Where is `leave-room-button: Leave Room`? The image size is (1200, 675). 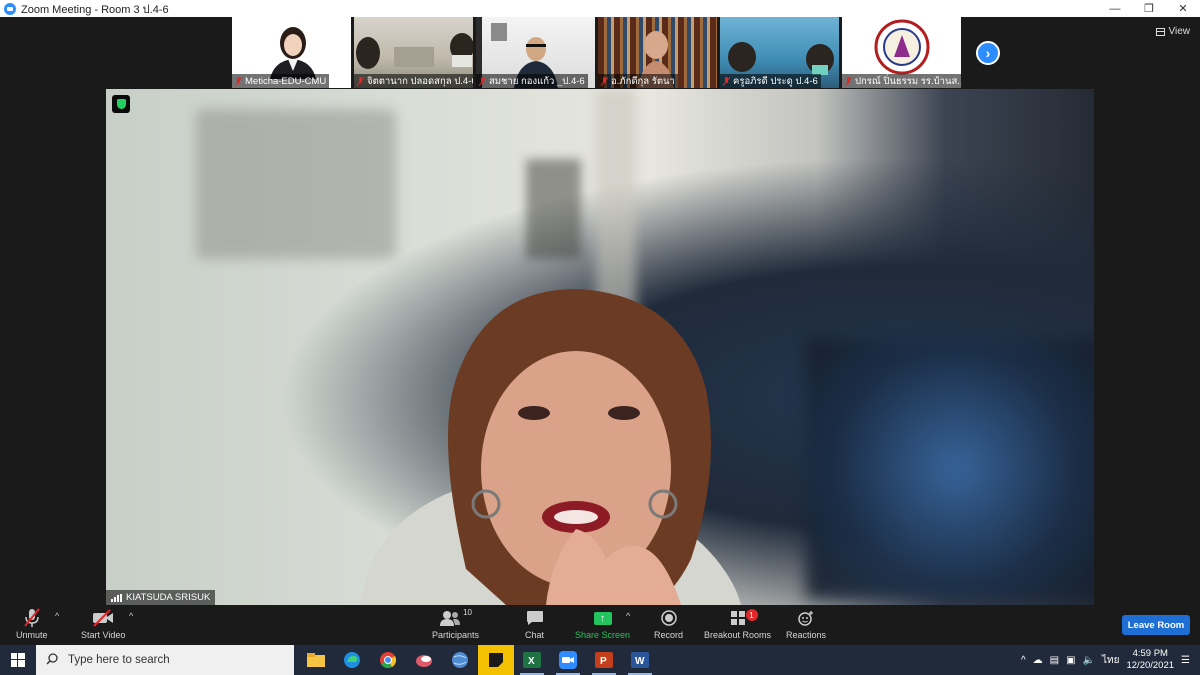 leave-room-button: Leave Room is located at coordinates (1156, 625).